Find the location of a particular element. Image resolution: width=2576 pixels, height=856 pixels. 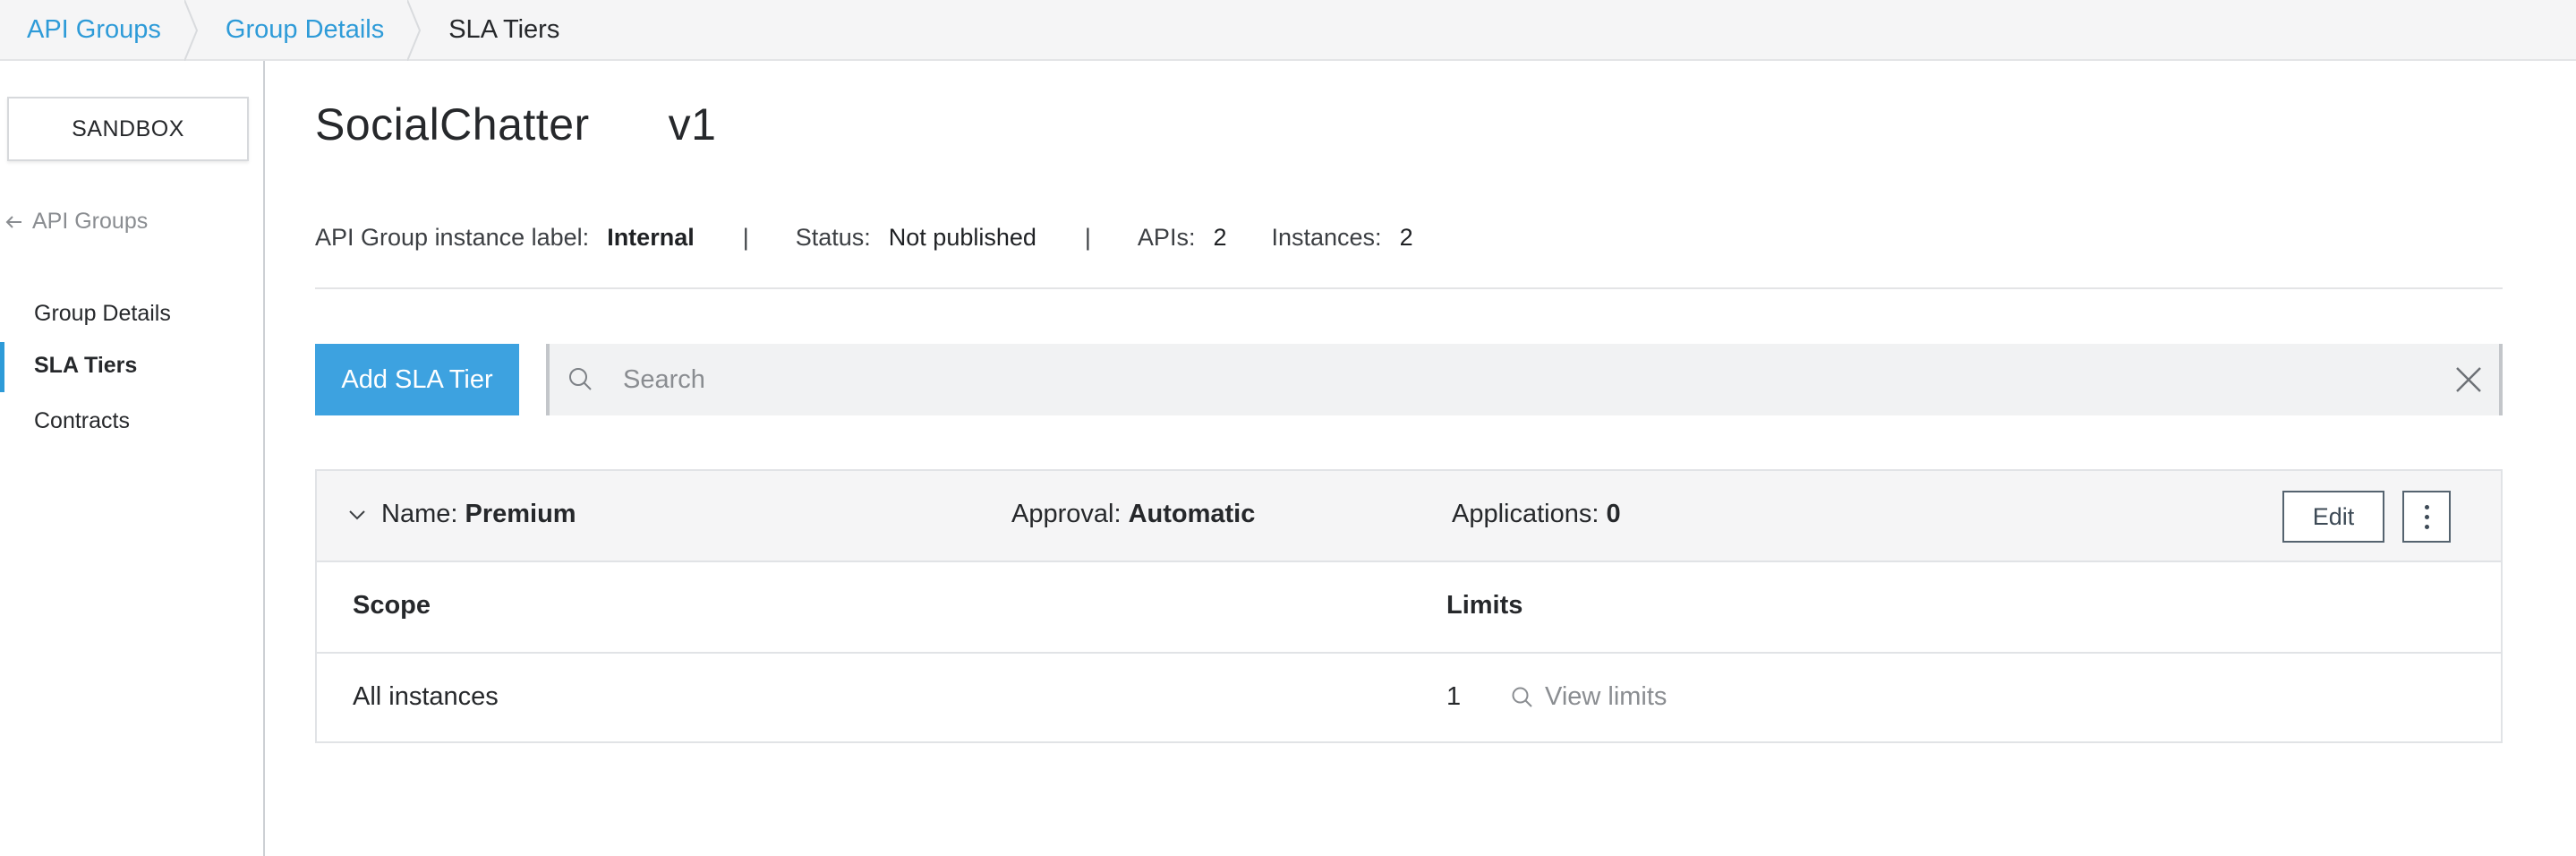

tier-approval: Approval: Automatic is located at coordinates (1133, 514).